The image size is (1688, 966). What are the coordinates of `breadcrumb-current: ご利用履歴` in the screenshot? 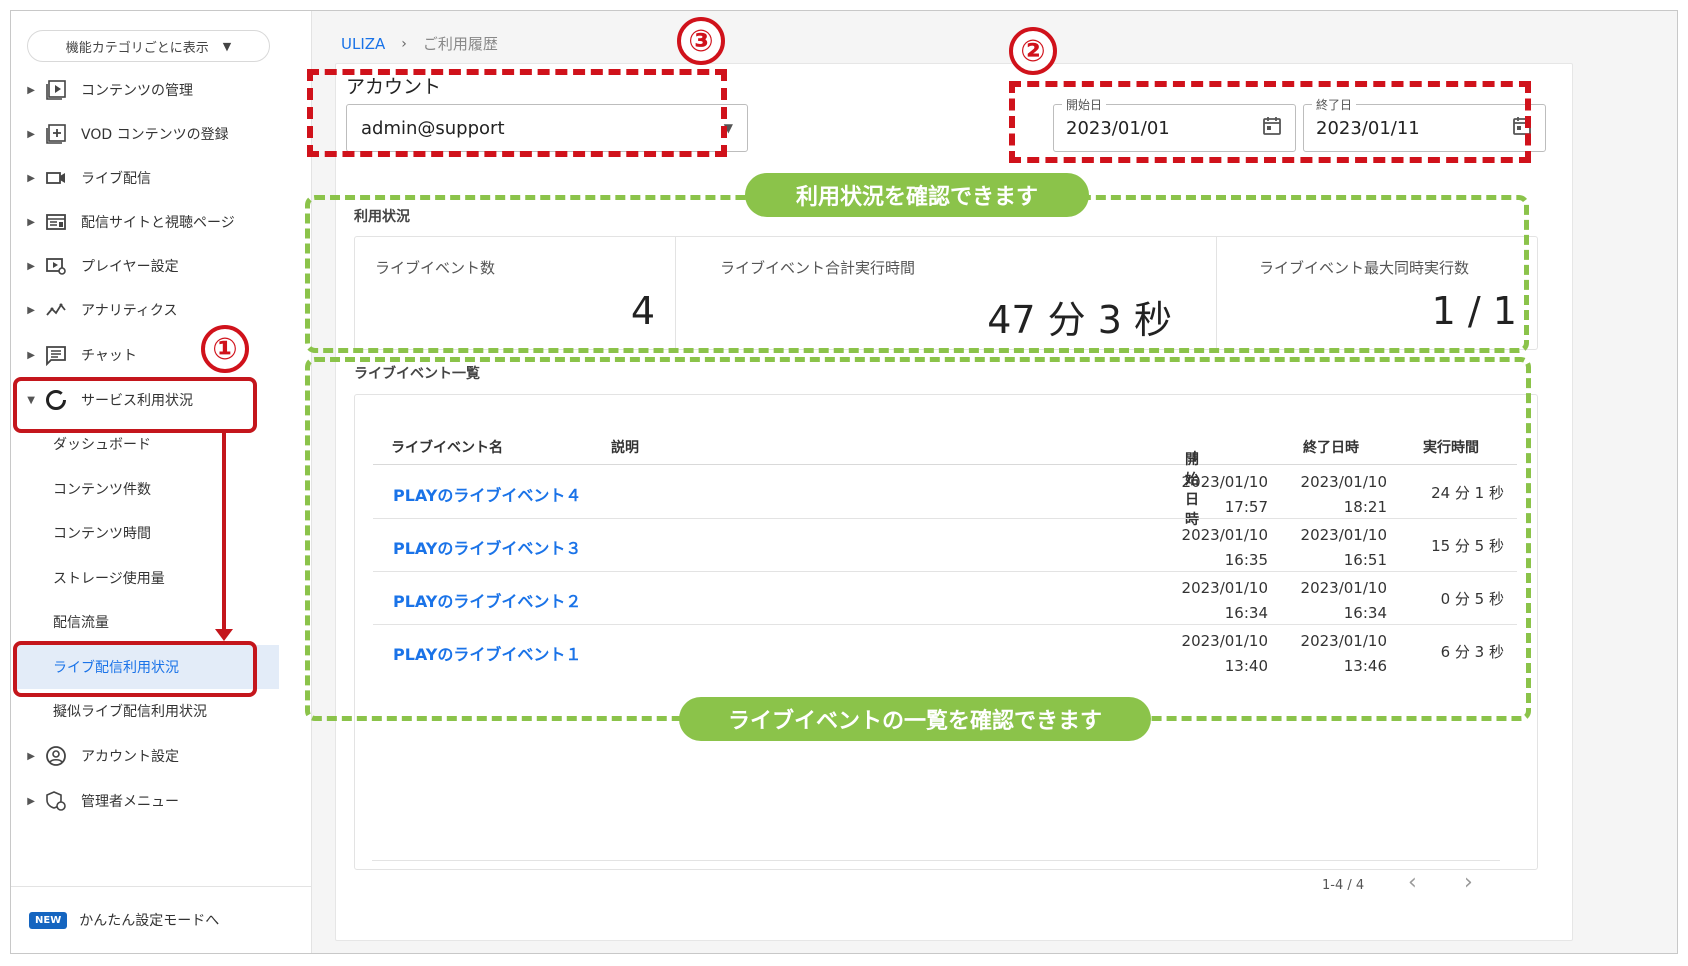 It's located at (460, 44).